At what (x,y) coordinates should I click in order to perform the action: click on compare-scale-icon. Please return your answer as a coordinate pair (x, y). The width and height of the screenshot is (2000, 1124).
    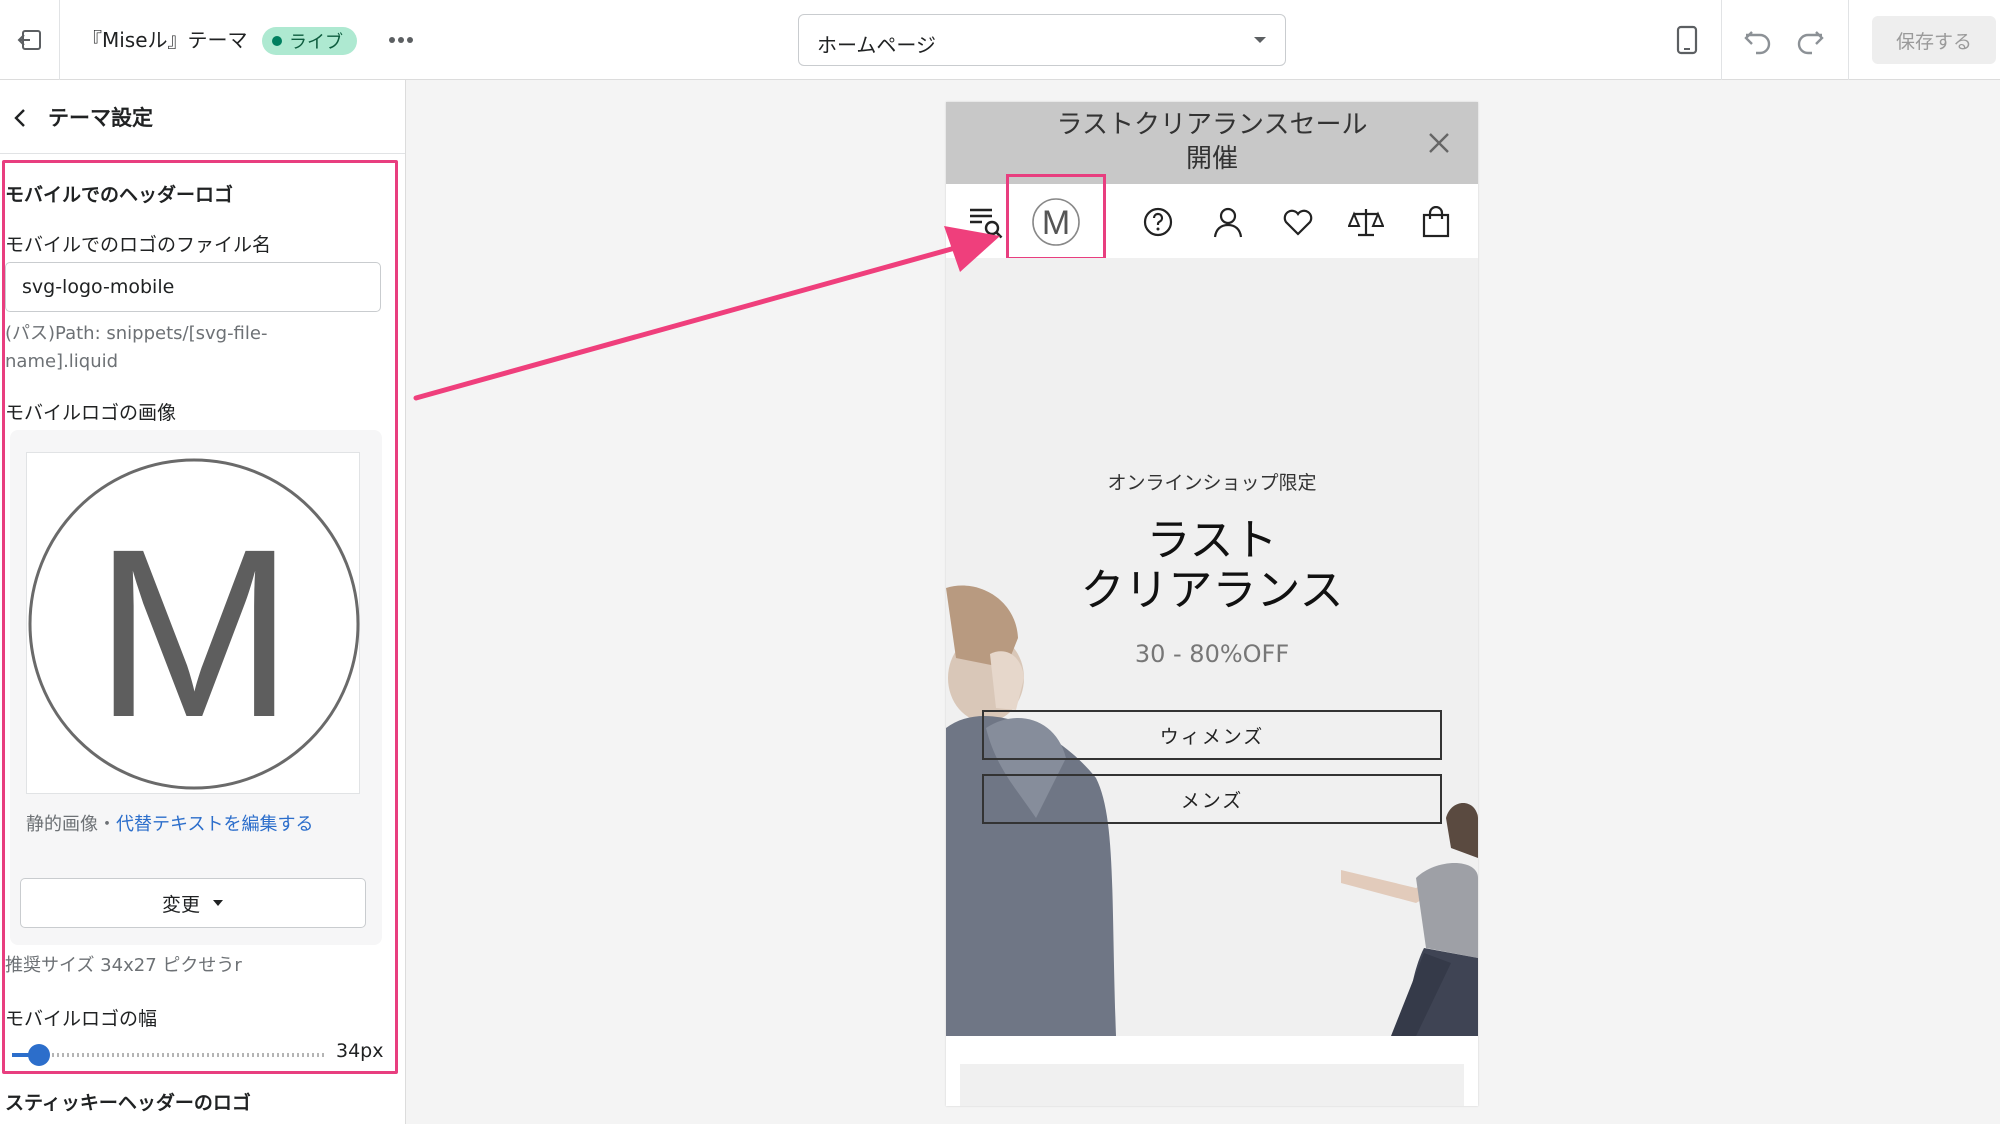
    Looking at the image, I should click on (1366, 222).